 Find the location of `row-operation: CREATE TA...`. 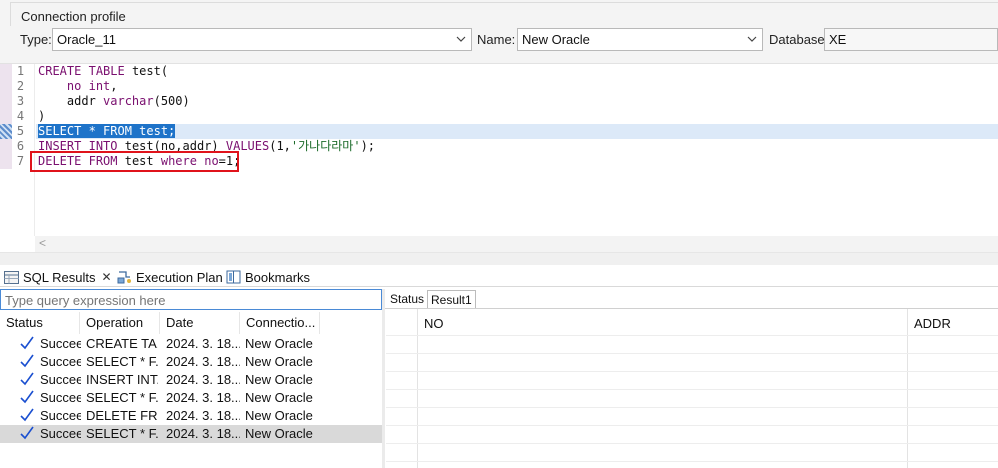

row-operation: CREATE TA... is located at coordinates (122, 343).